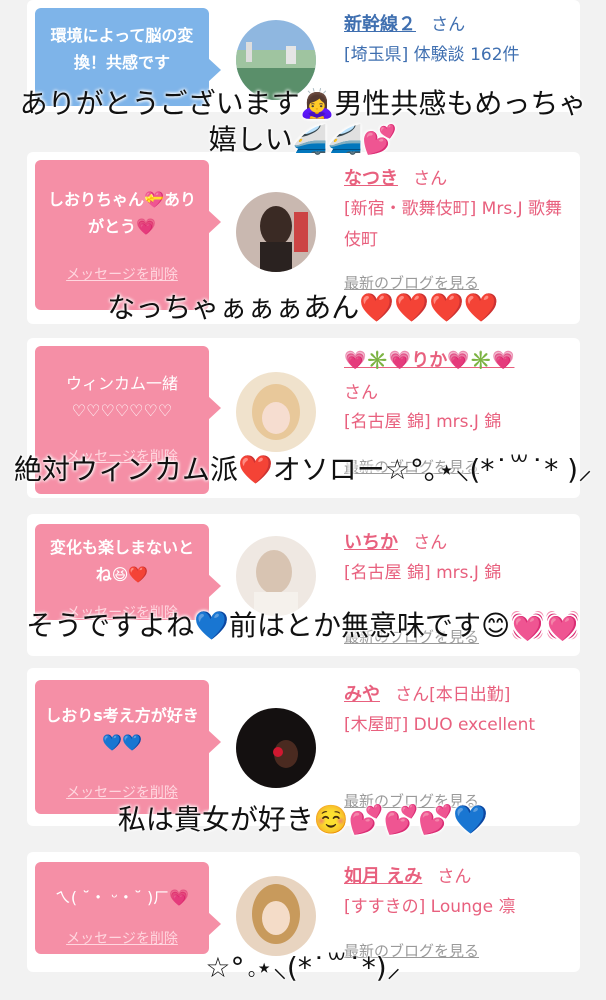 This screenshot has width=606, height=1000. I want to click on overlay-caption-2: なっちゃぁぁぁあん❤️❤️❤️❤️, so click(303, 307).